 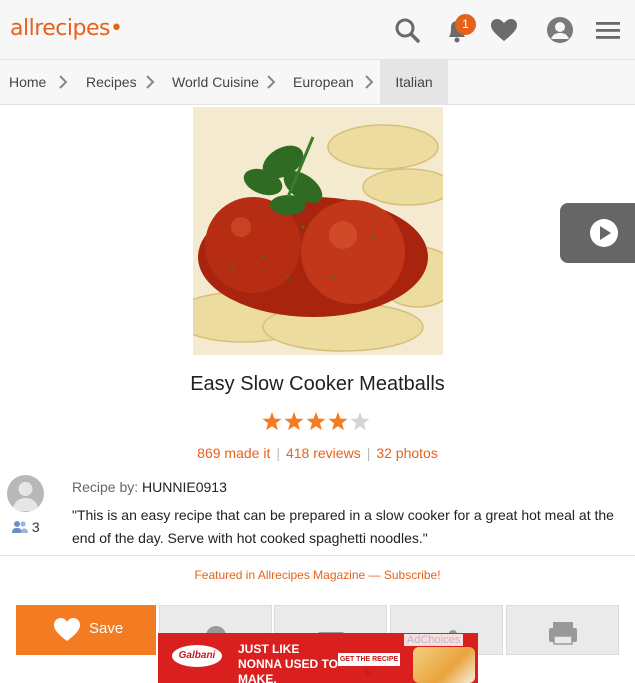 What do you see at coordinates (105, 487) in the screenshot?
I see `recipe-by-label: Recipe by:` at bounding box center [105, 487].